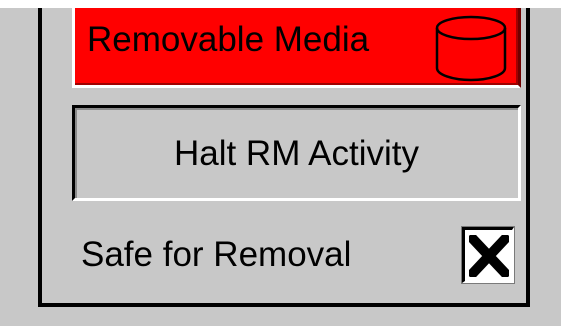 The image size is (561, 326). What do you see at coordinates (216, 254) in the screenshot?
I see `safe-for-removal-label: Safe for Removal` at bounding box center [216, 254].